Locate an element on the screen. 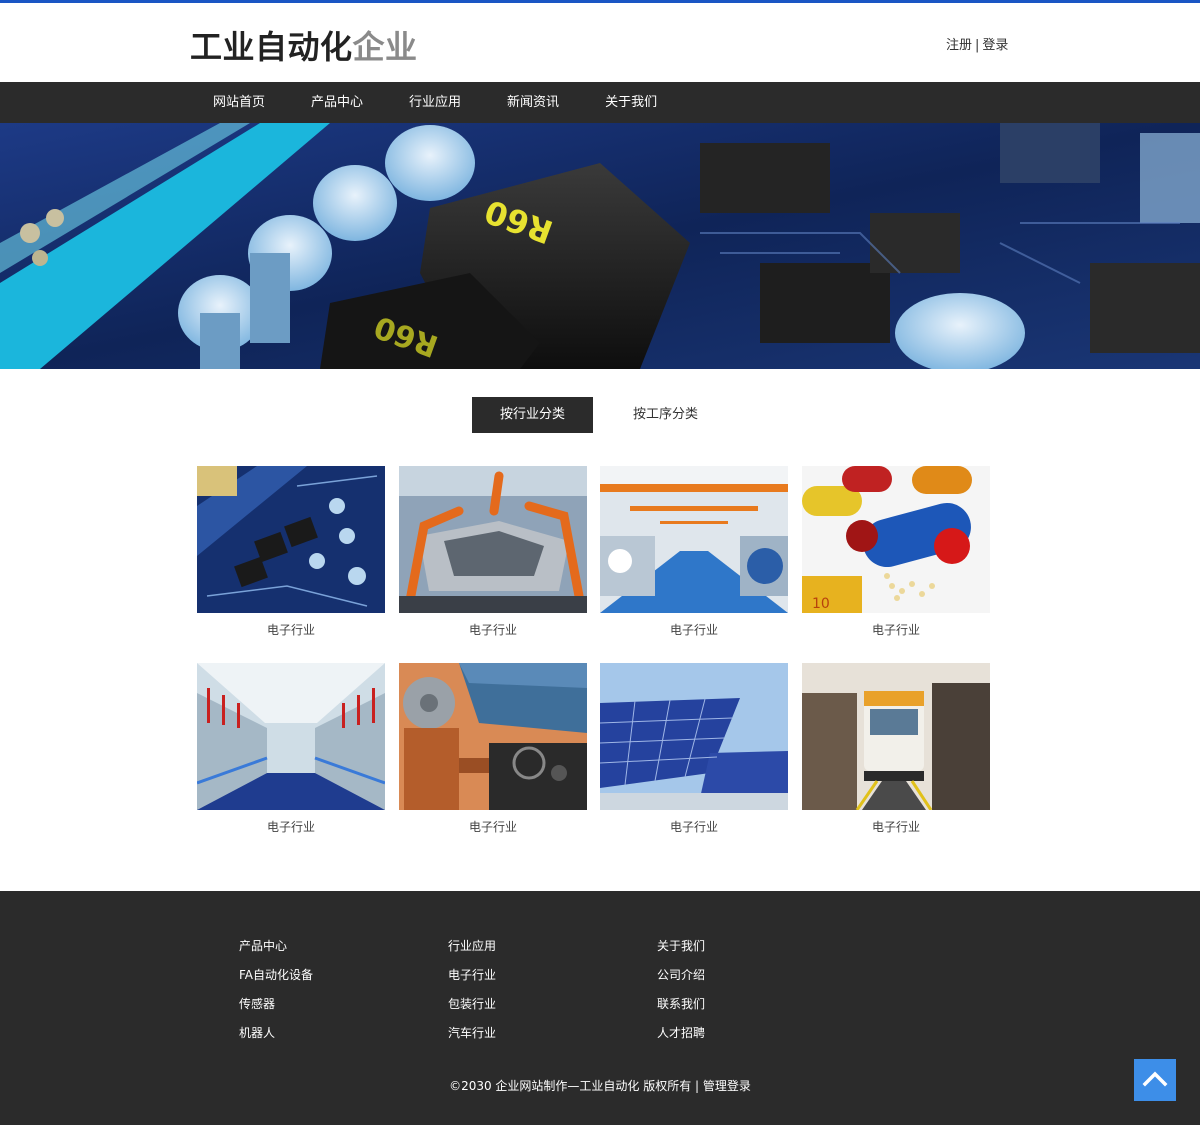  nav-item-industry: 行业应用 is located at coordinates (435, 102).